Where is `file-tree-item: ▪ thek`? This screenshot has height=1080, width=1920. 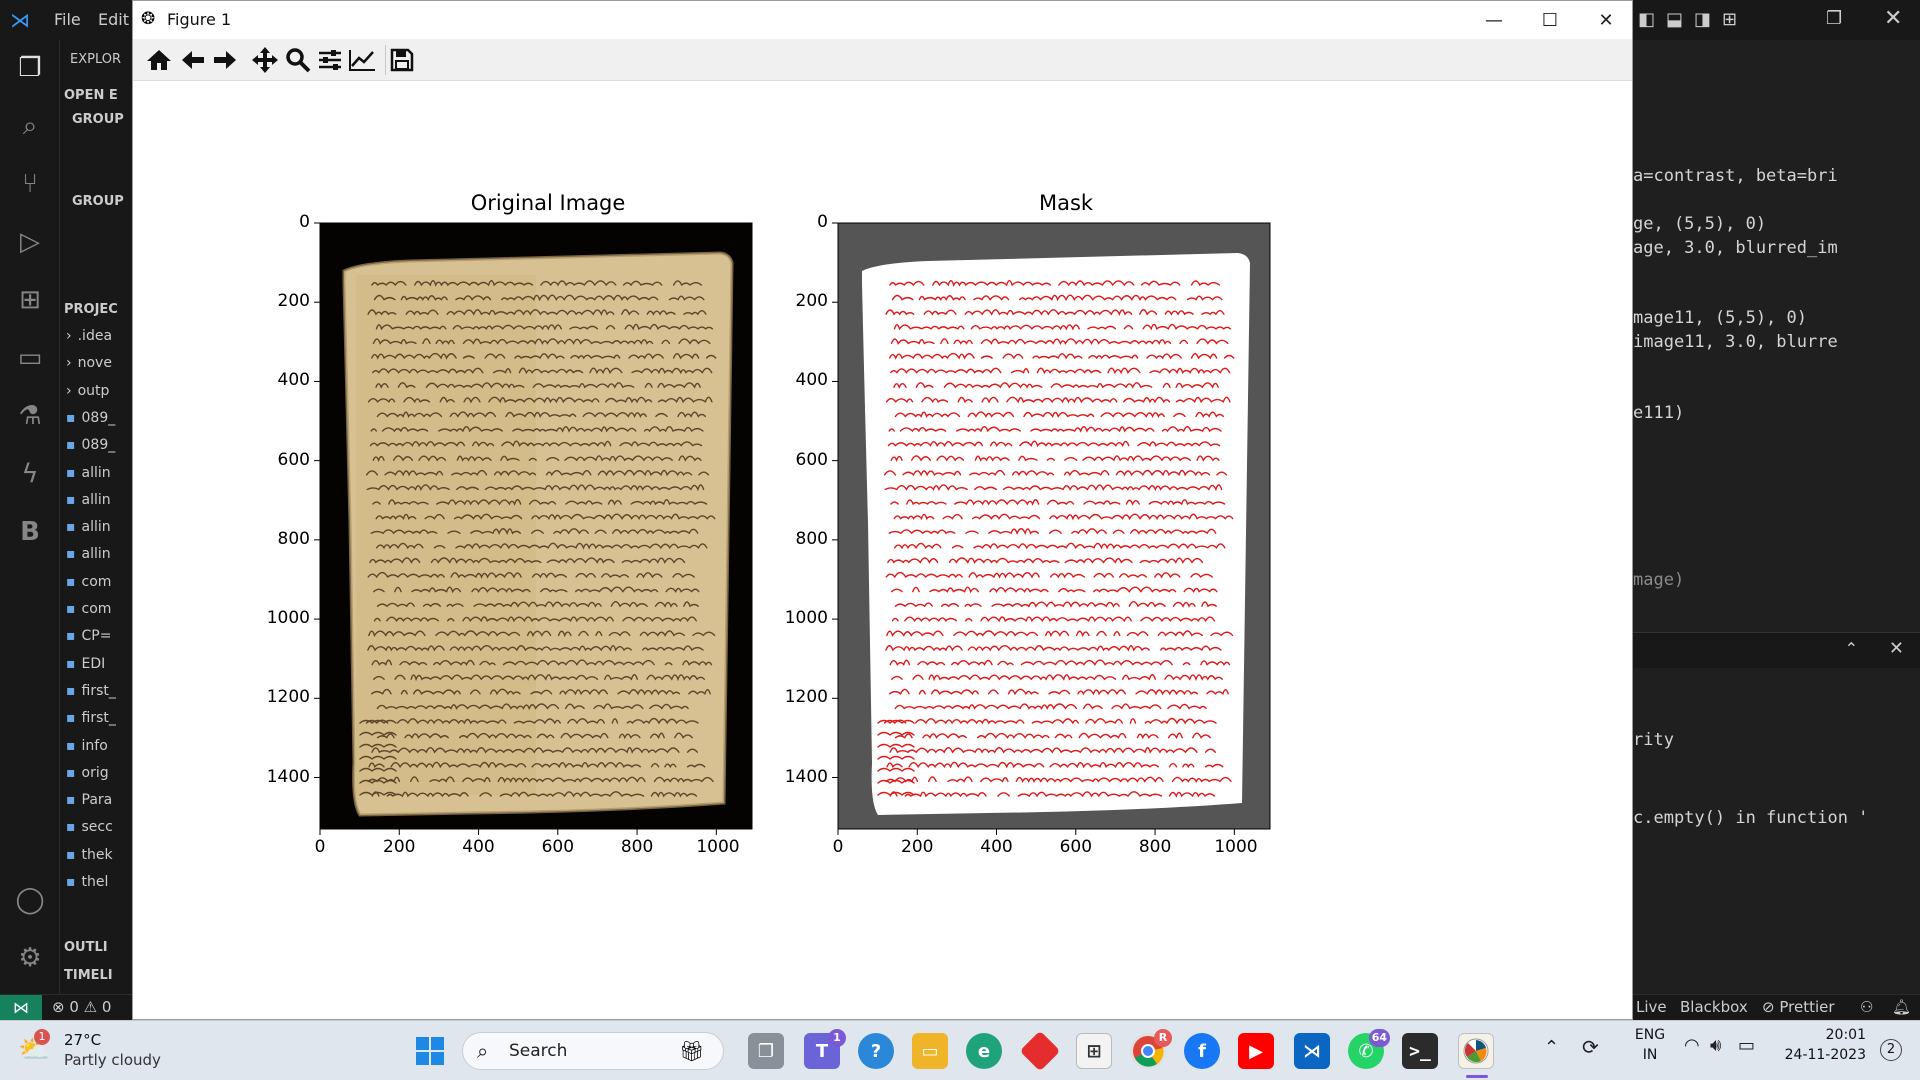
file-tree-item: ▪ thek is located at coordinates (89, 855).